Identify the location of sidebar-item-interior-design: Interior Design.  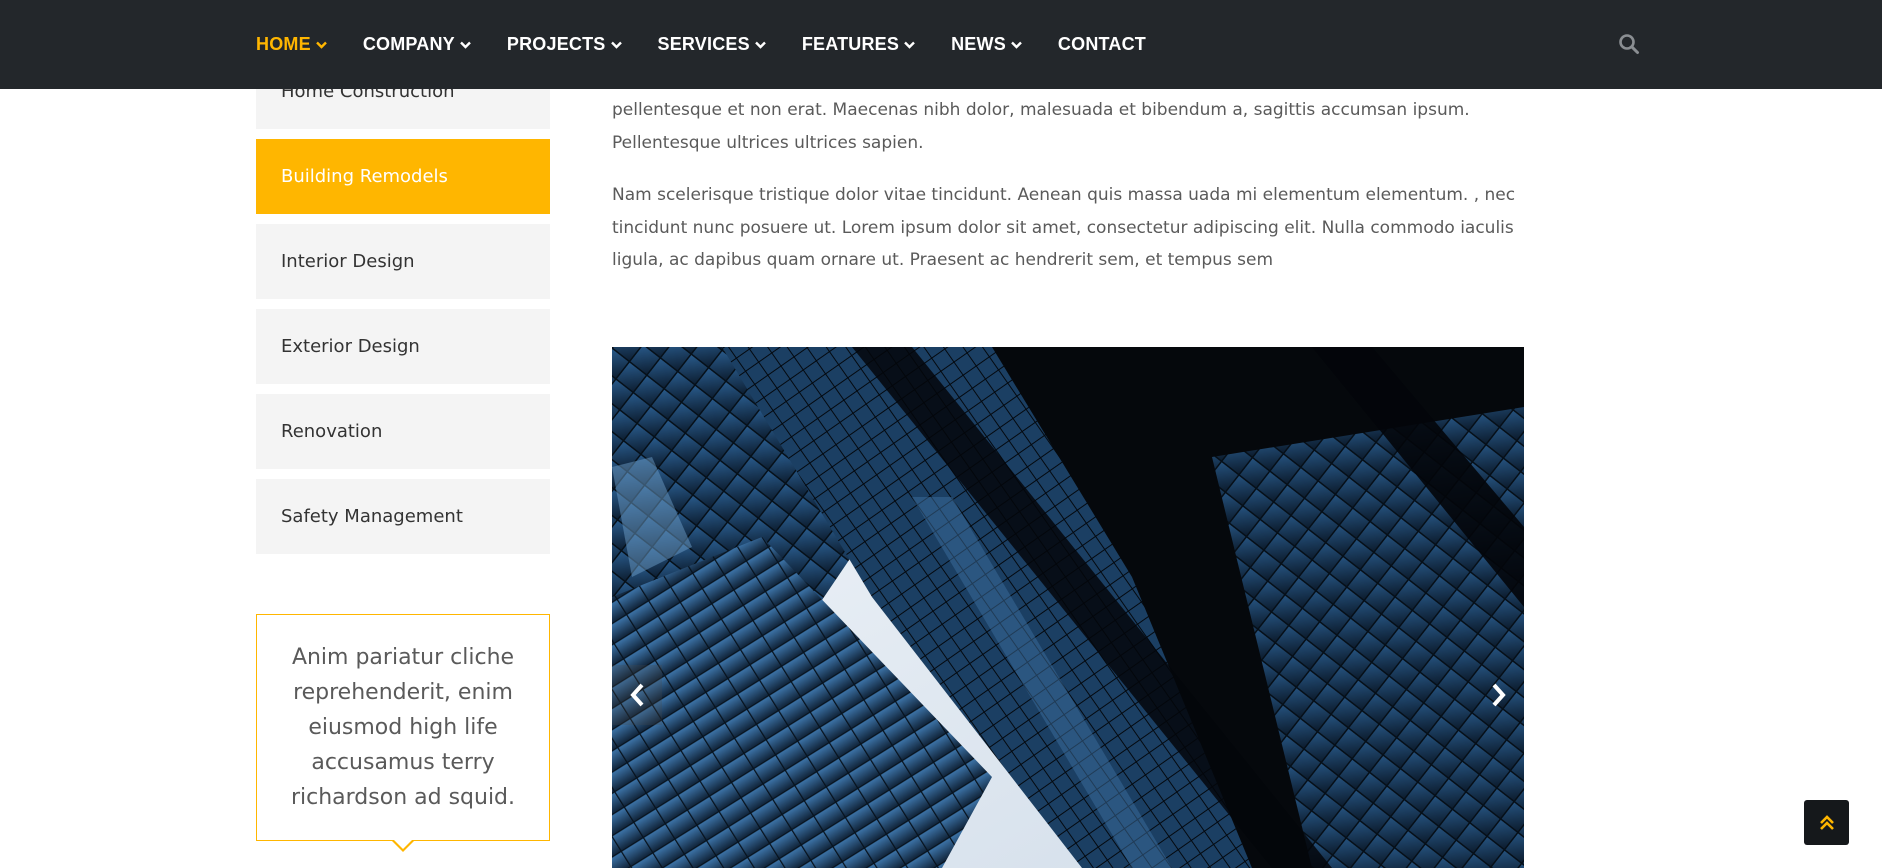
(403, 261).